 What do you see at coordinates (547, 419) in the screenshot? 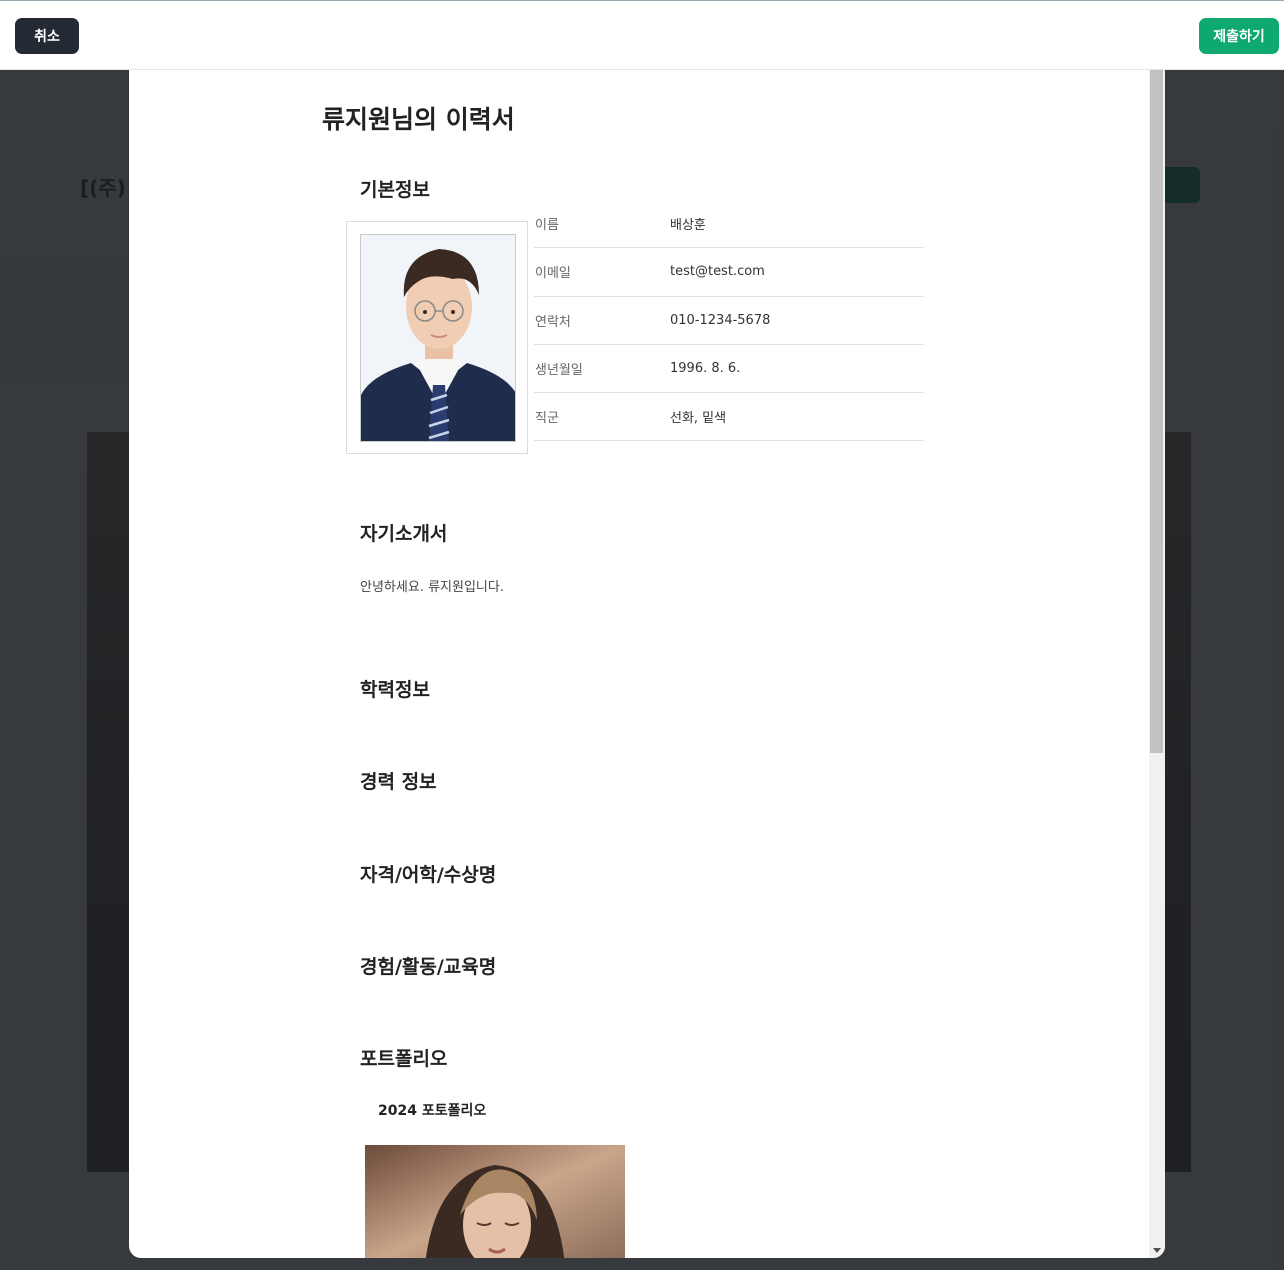
I see `info-label: 직군` at bounding box center [547, 419].